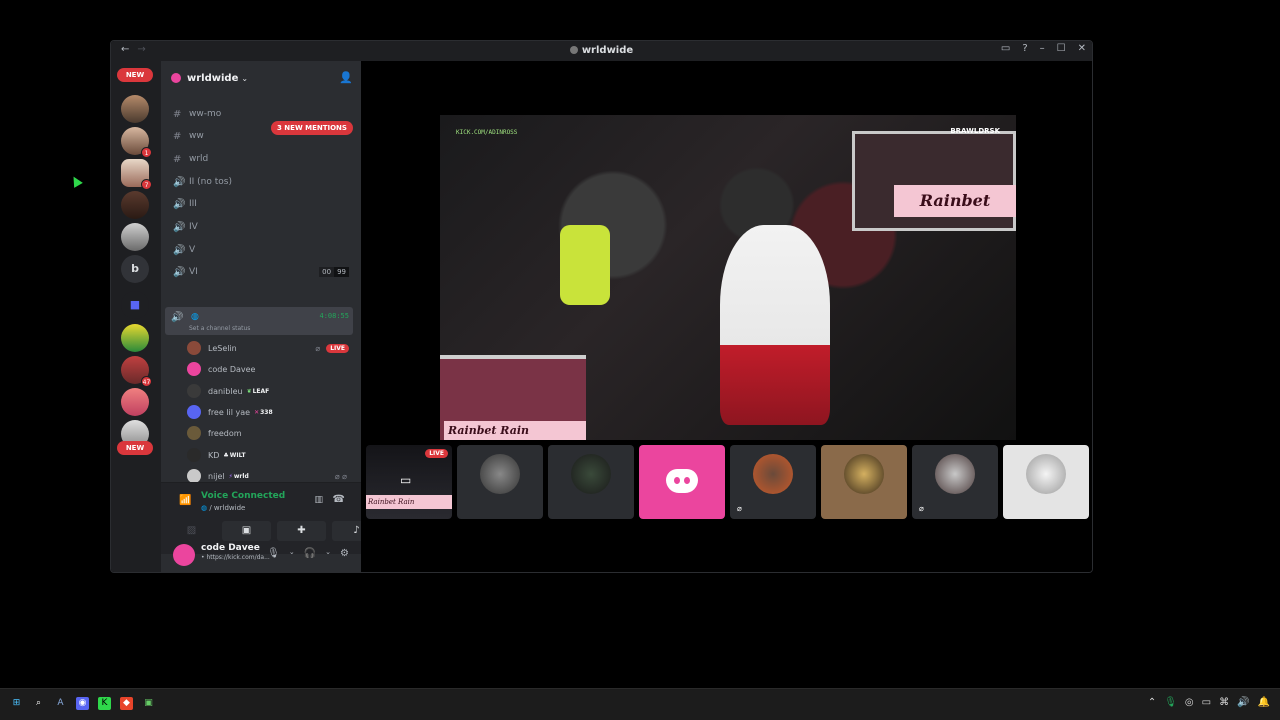 The width and height of the screenshot is (1280, 720). I want to click on signal-icon: 📶, so click(185, 500).